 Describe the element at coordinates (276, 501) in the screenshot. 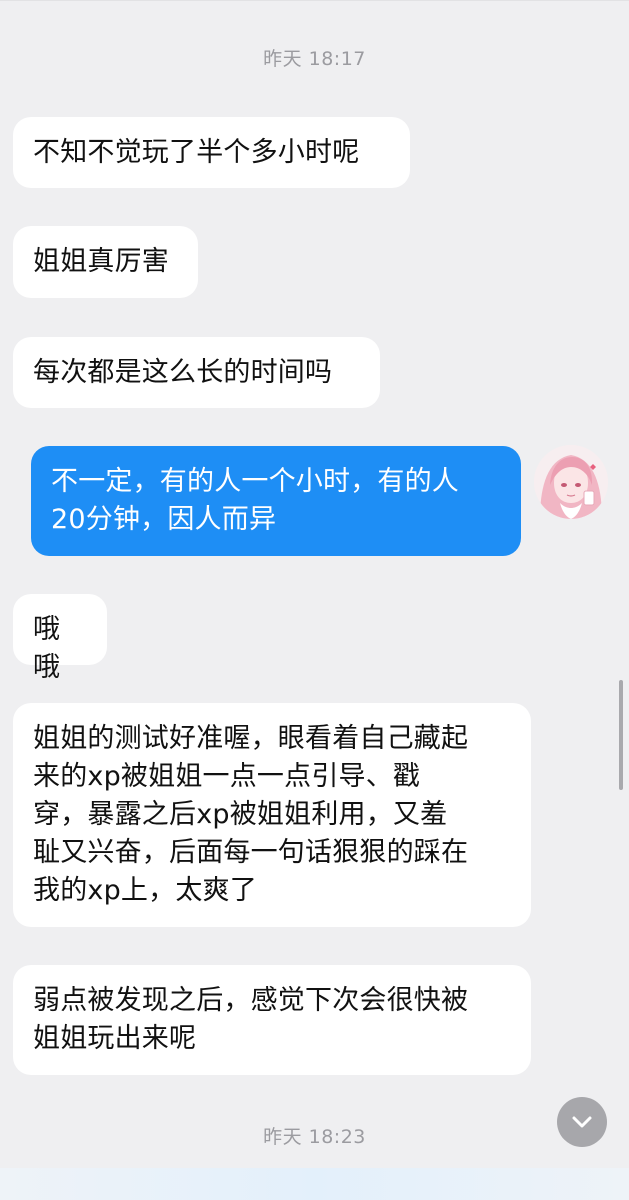

I see `message-bubble-outgoing: 不一定，有的人一个小时，有的人 20分钟，因人而异` at that location.